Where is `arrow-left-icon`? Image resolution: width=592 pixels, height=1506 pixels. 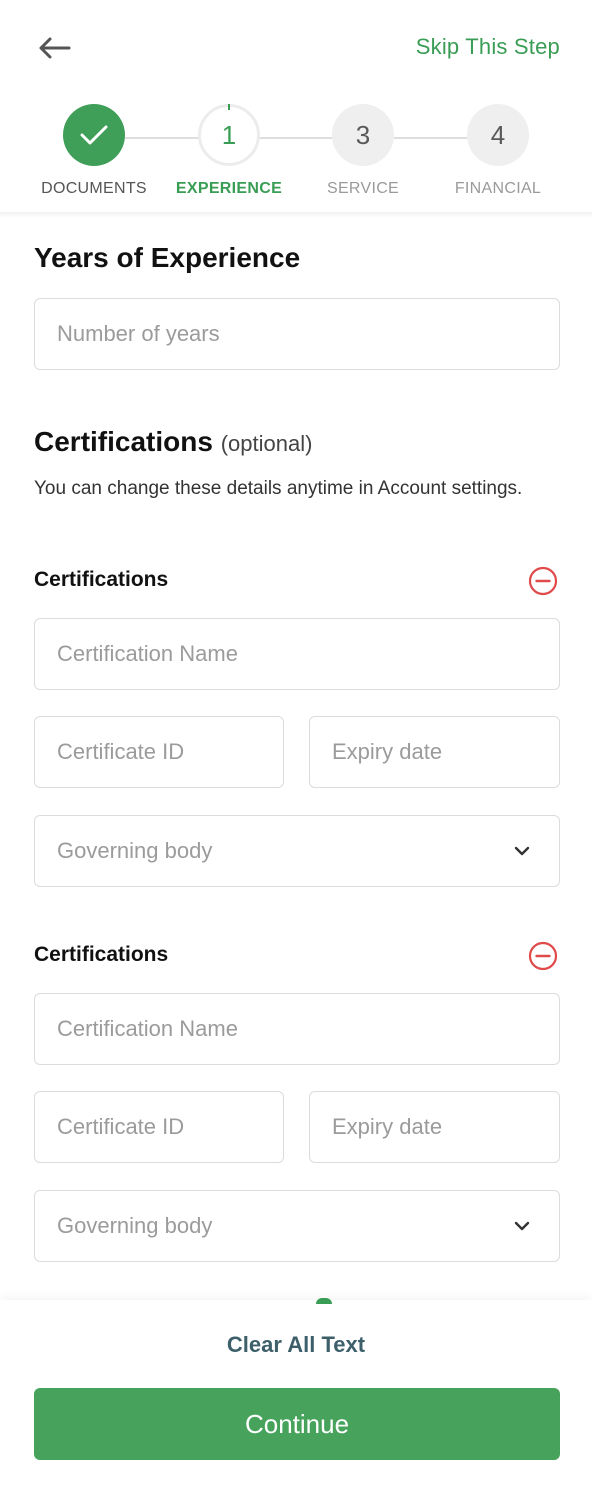
arrow-left-icon is located at coordinates (55, 48).